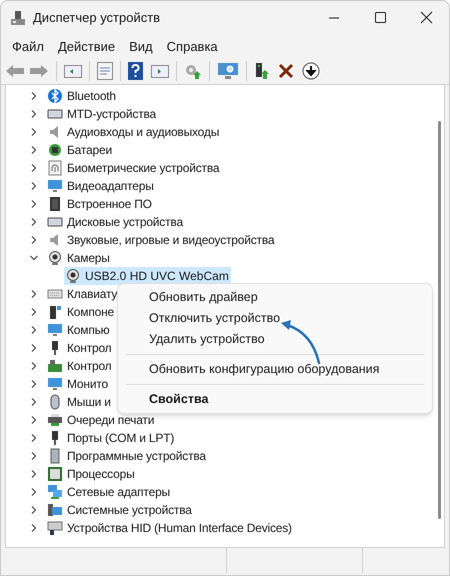 This screenshot has width=450, height=576. Describe the element at coordinates (92, 294) in the screenshot. I see `tree-item: Клавиату` at that location.